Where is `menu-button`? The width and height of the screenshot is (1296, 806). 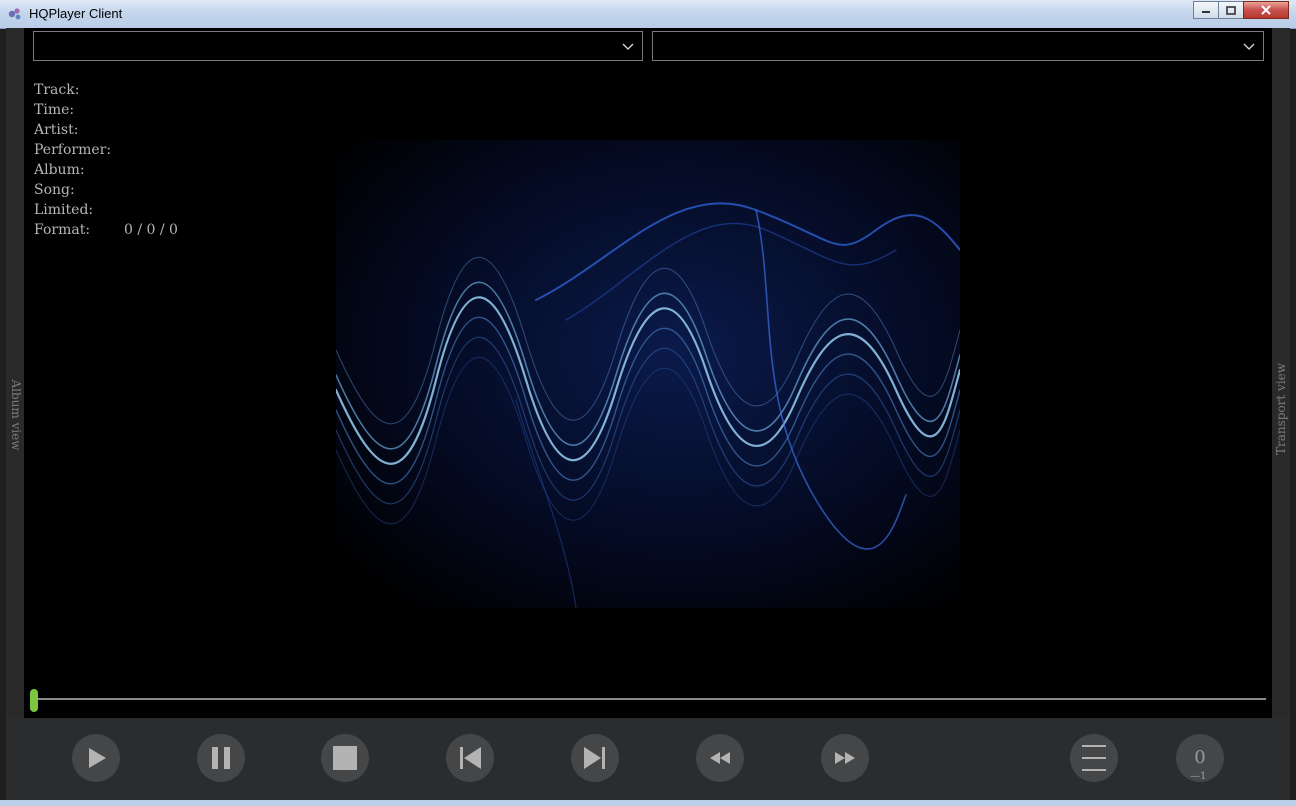 menu-button is located at coordinates (1094, 758).